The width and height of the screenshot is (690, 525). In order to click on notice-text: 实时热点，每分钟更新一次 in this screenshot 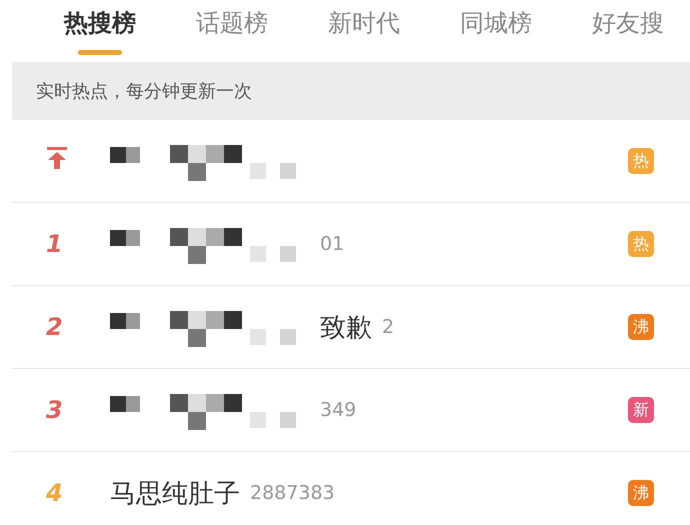, I will do `click(351, 91)`.